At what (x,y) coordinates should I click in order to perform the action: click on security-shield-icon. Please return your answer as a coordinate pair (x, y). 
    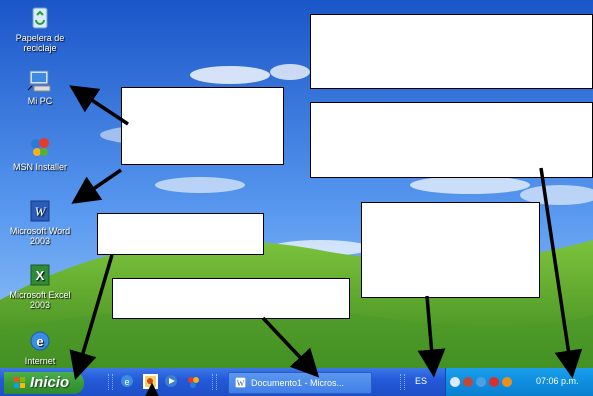
    Looking at the image, I should click on (494, 382).